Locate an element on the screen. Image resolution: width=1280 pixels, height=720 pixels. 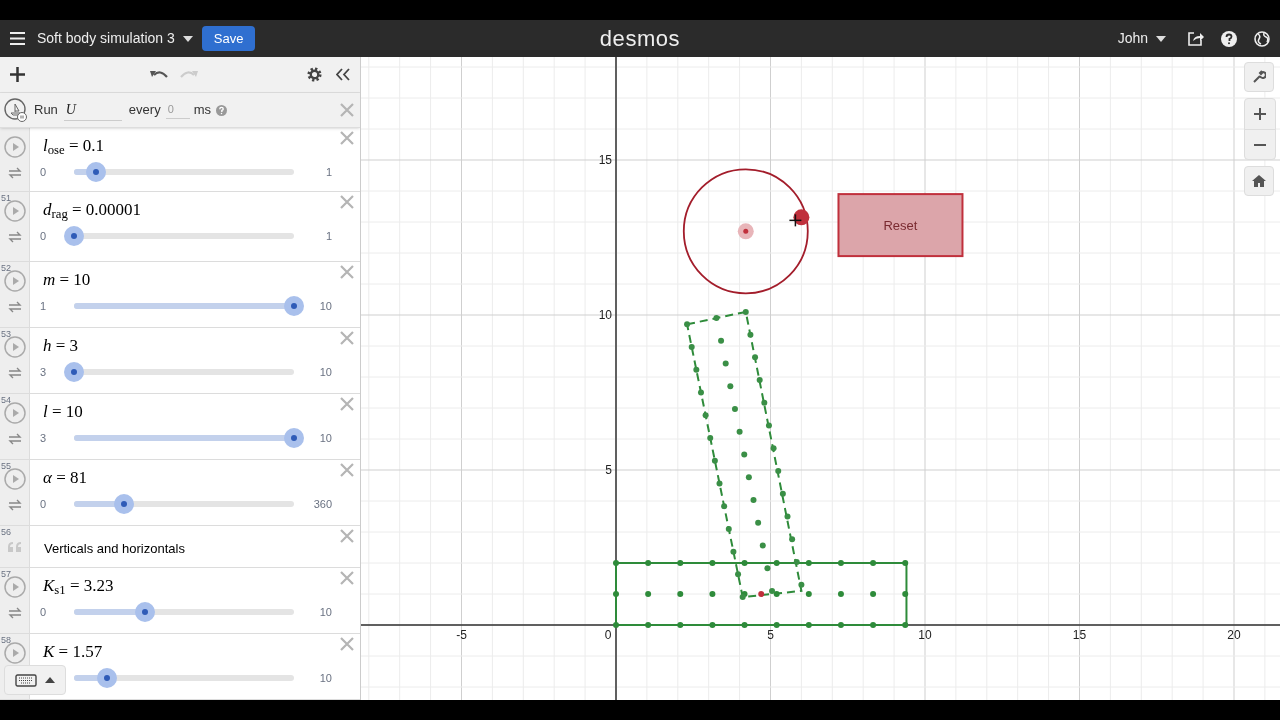
expression-text: l$_{ose}$ = 0.1 is located at coordinates (195, 143).